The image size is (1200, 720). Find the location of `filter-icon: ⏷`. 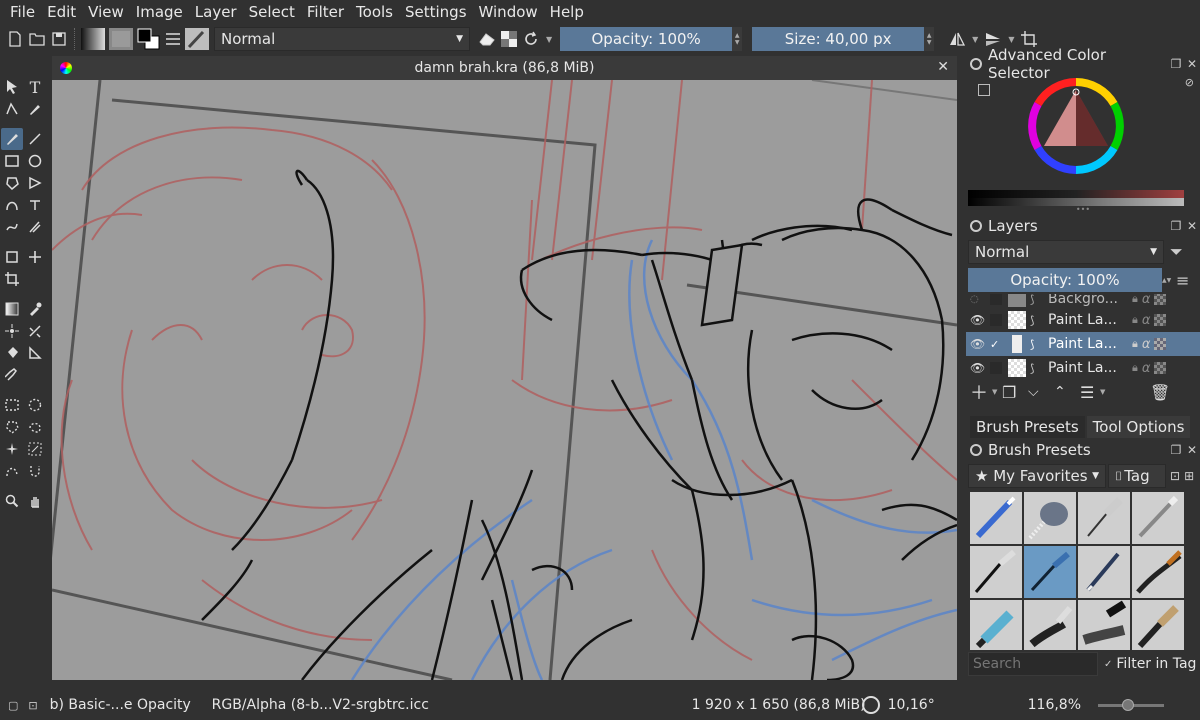

filter-icon: ⏷ is located at coordinates (1176, 252).